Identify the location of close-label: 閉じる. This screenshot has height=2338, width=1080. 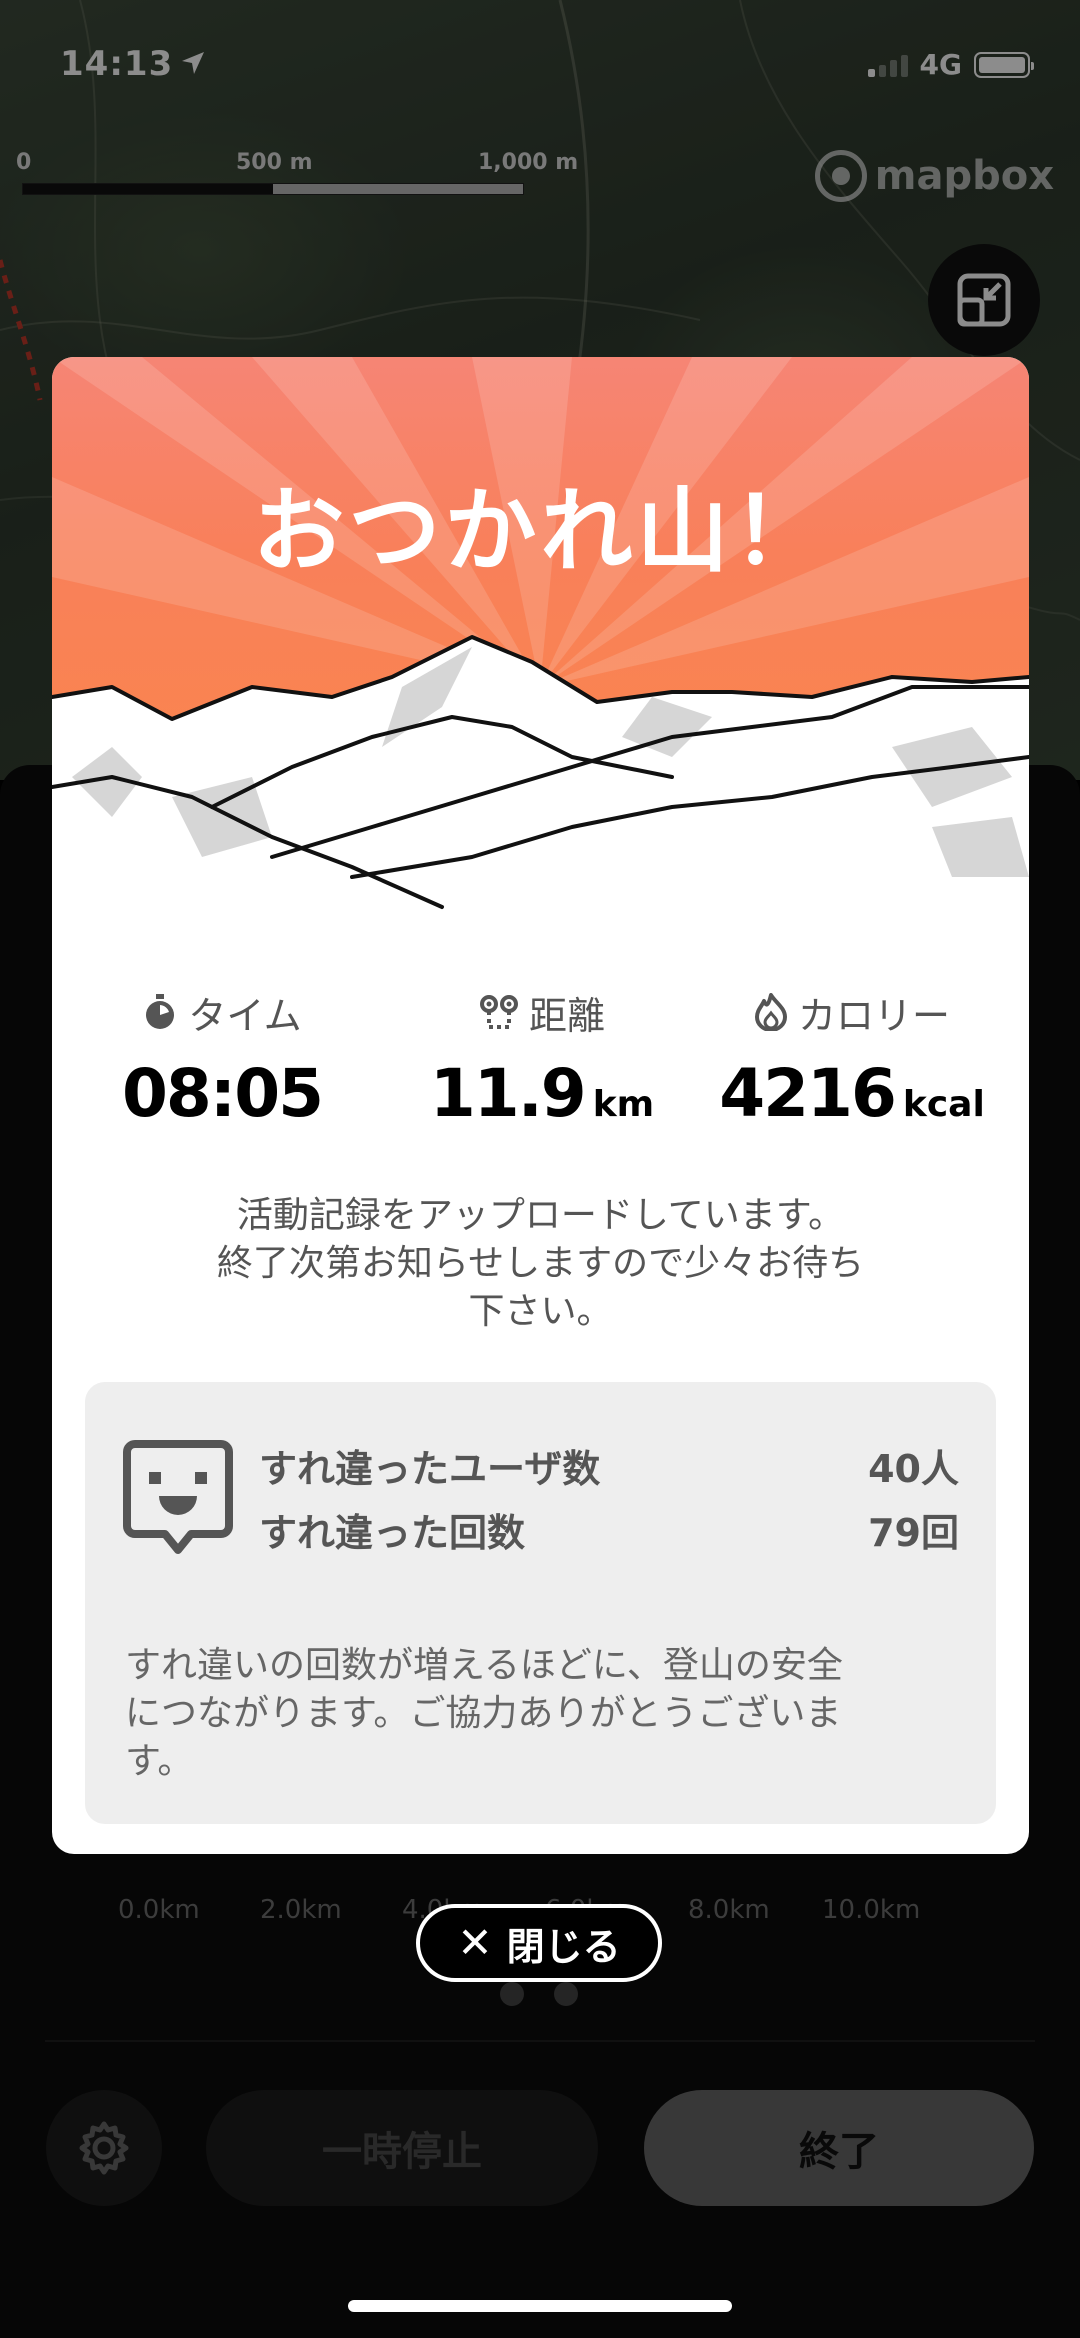
(563, 1946).